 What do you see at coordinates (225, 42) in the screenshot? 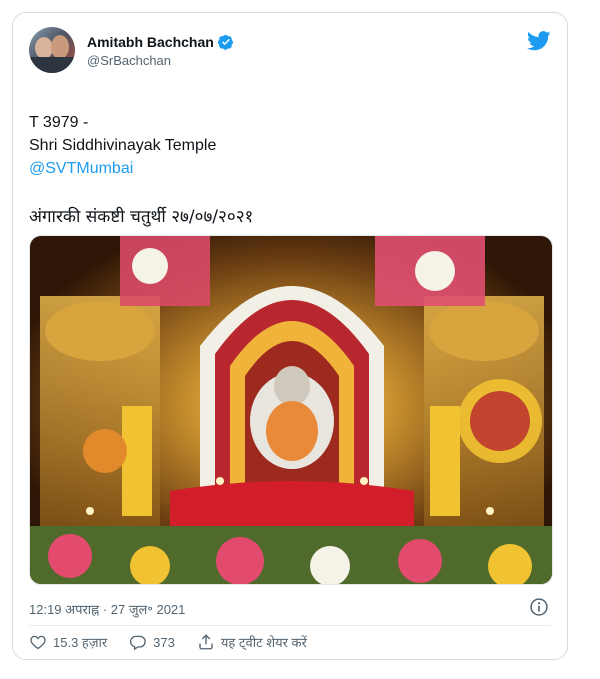
I see `verified-badge-icon` at bounding box center [225, 42].